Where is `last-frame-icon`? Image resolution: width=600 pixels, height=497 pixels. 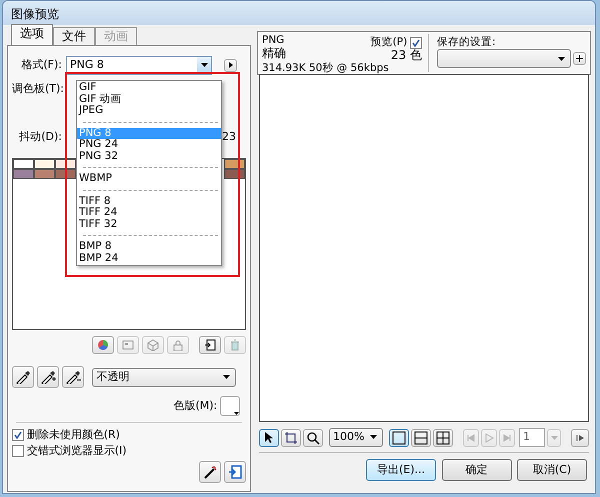
last-frame-icon is located at coordinates (507, 437).